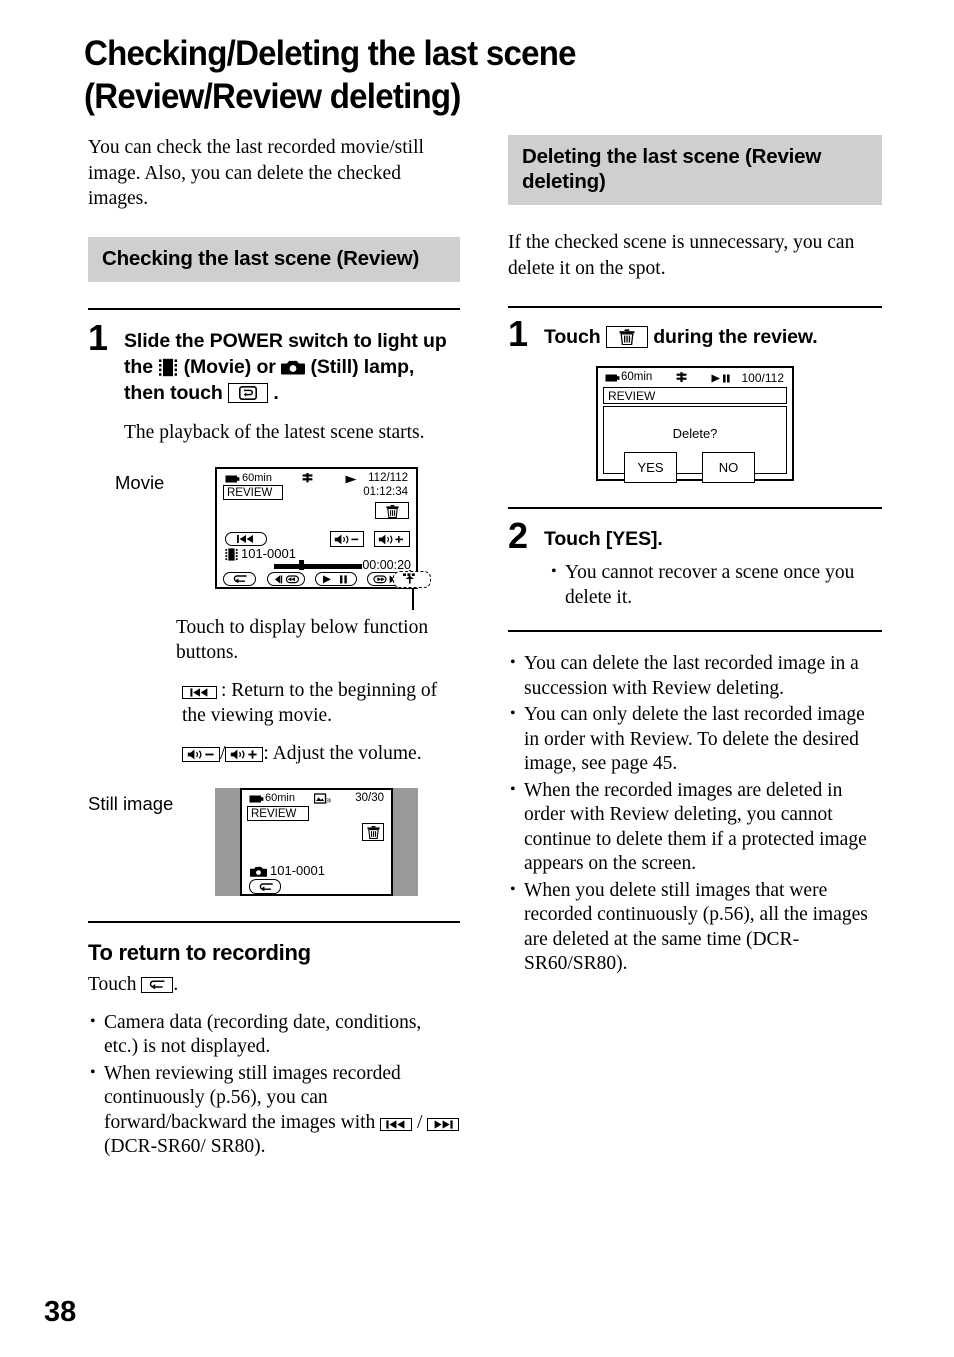  I want to click on delete-no-label: NO, so click(728, 467).